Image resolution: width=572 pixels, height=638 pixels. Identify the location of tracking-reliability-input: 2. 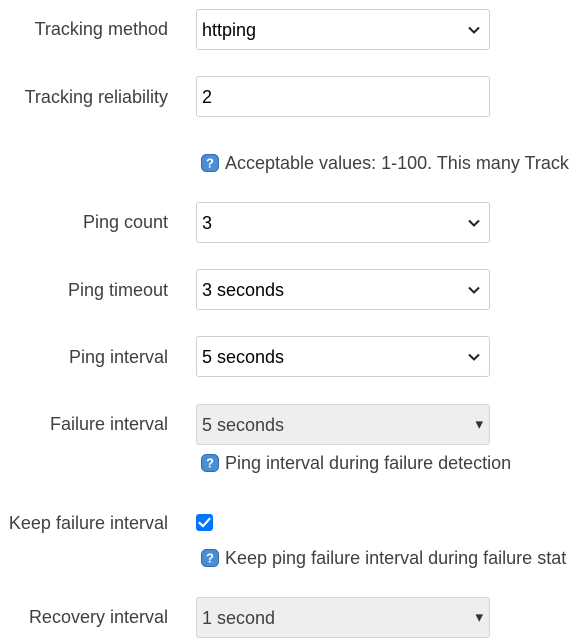
(343, 96).